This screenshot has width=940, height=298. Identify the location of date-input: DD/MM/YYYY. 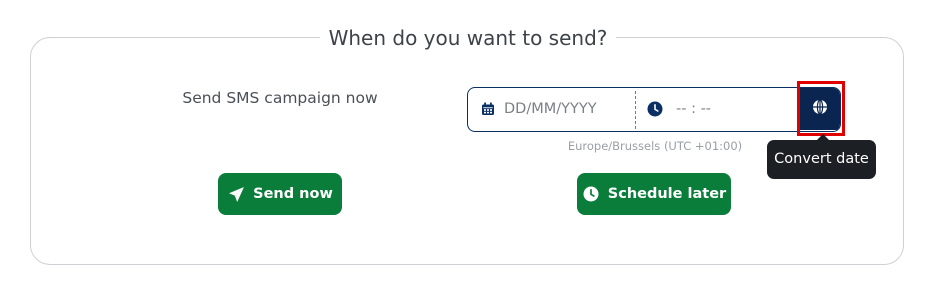
(552, 109).